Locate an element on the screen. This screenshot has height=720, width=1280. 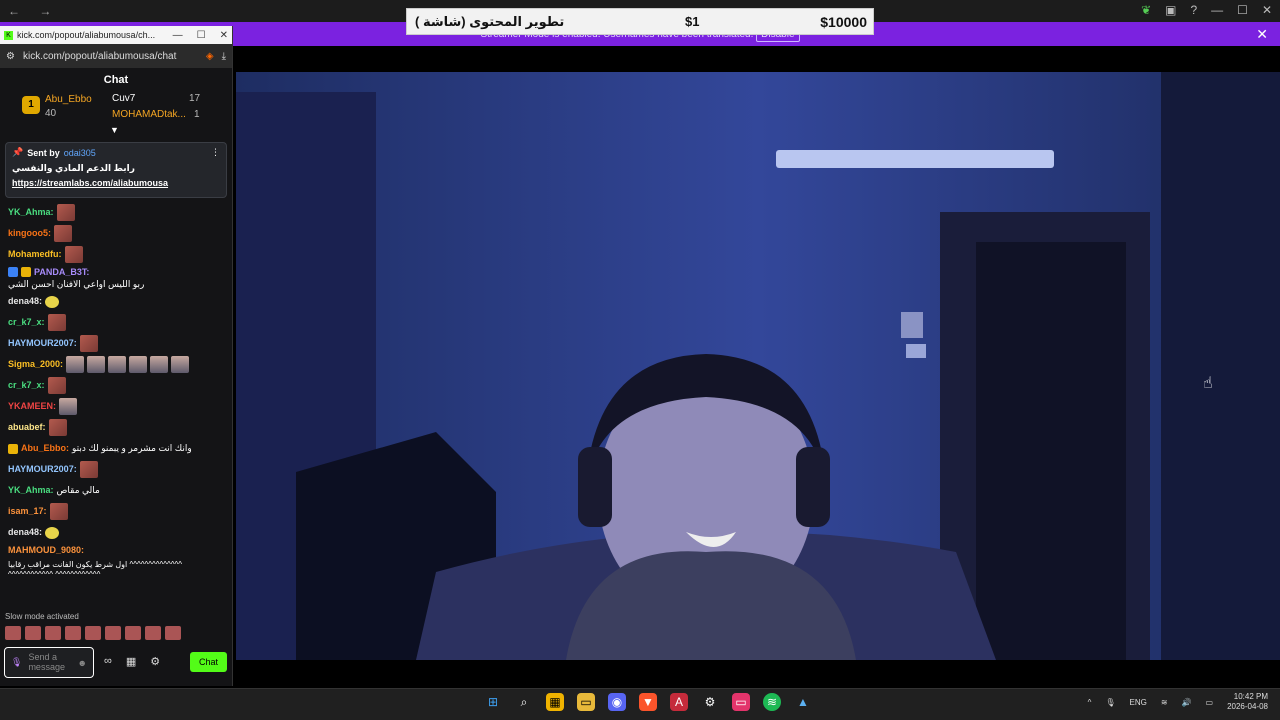
streaming-app-icon: ▭ is located at coordinates (741, 702).